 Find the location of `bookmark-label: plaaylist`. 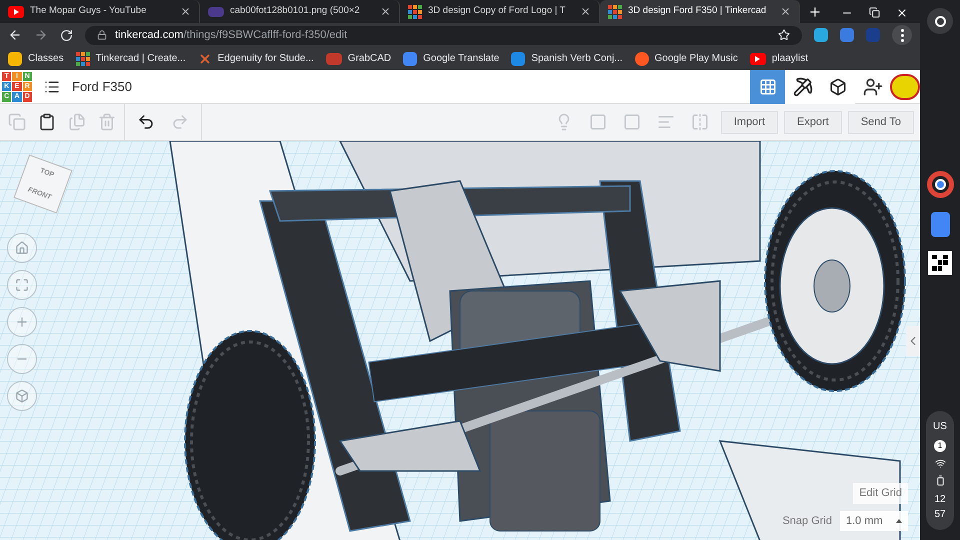

bookmark-label: plaaylist is located at coordinates (790, 59).